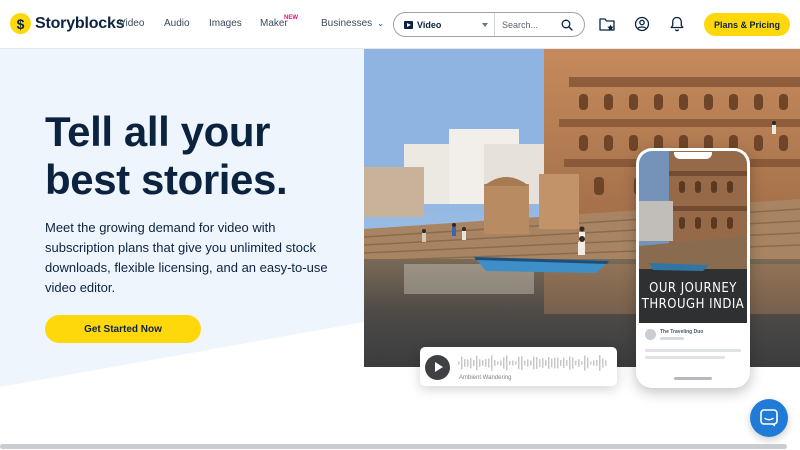 The image size is (800, 450). I want to click on caret-down-icon, so click(485, 25).